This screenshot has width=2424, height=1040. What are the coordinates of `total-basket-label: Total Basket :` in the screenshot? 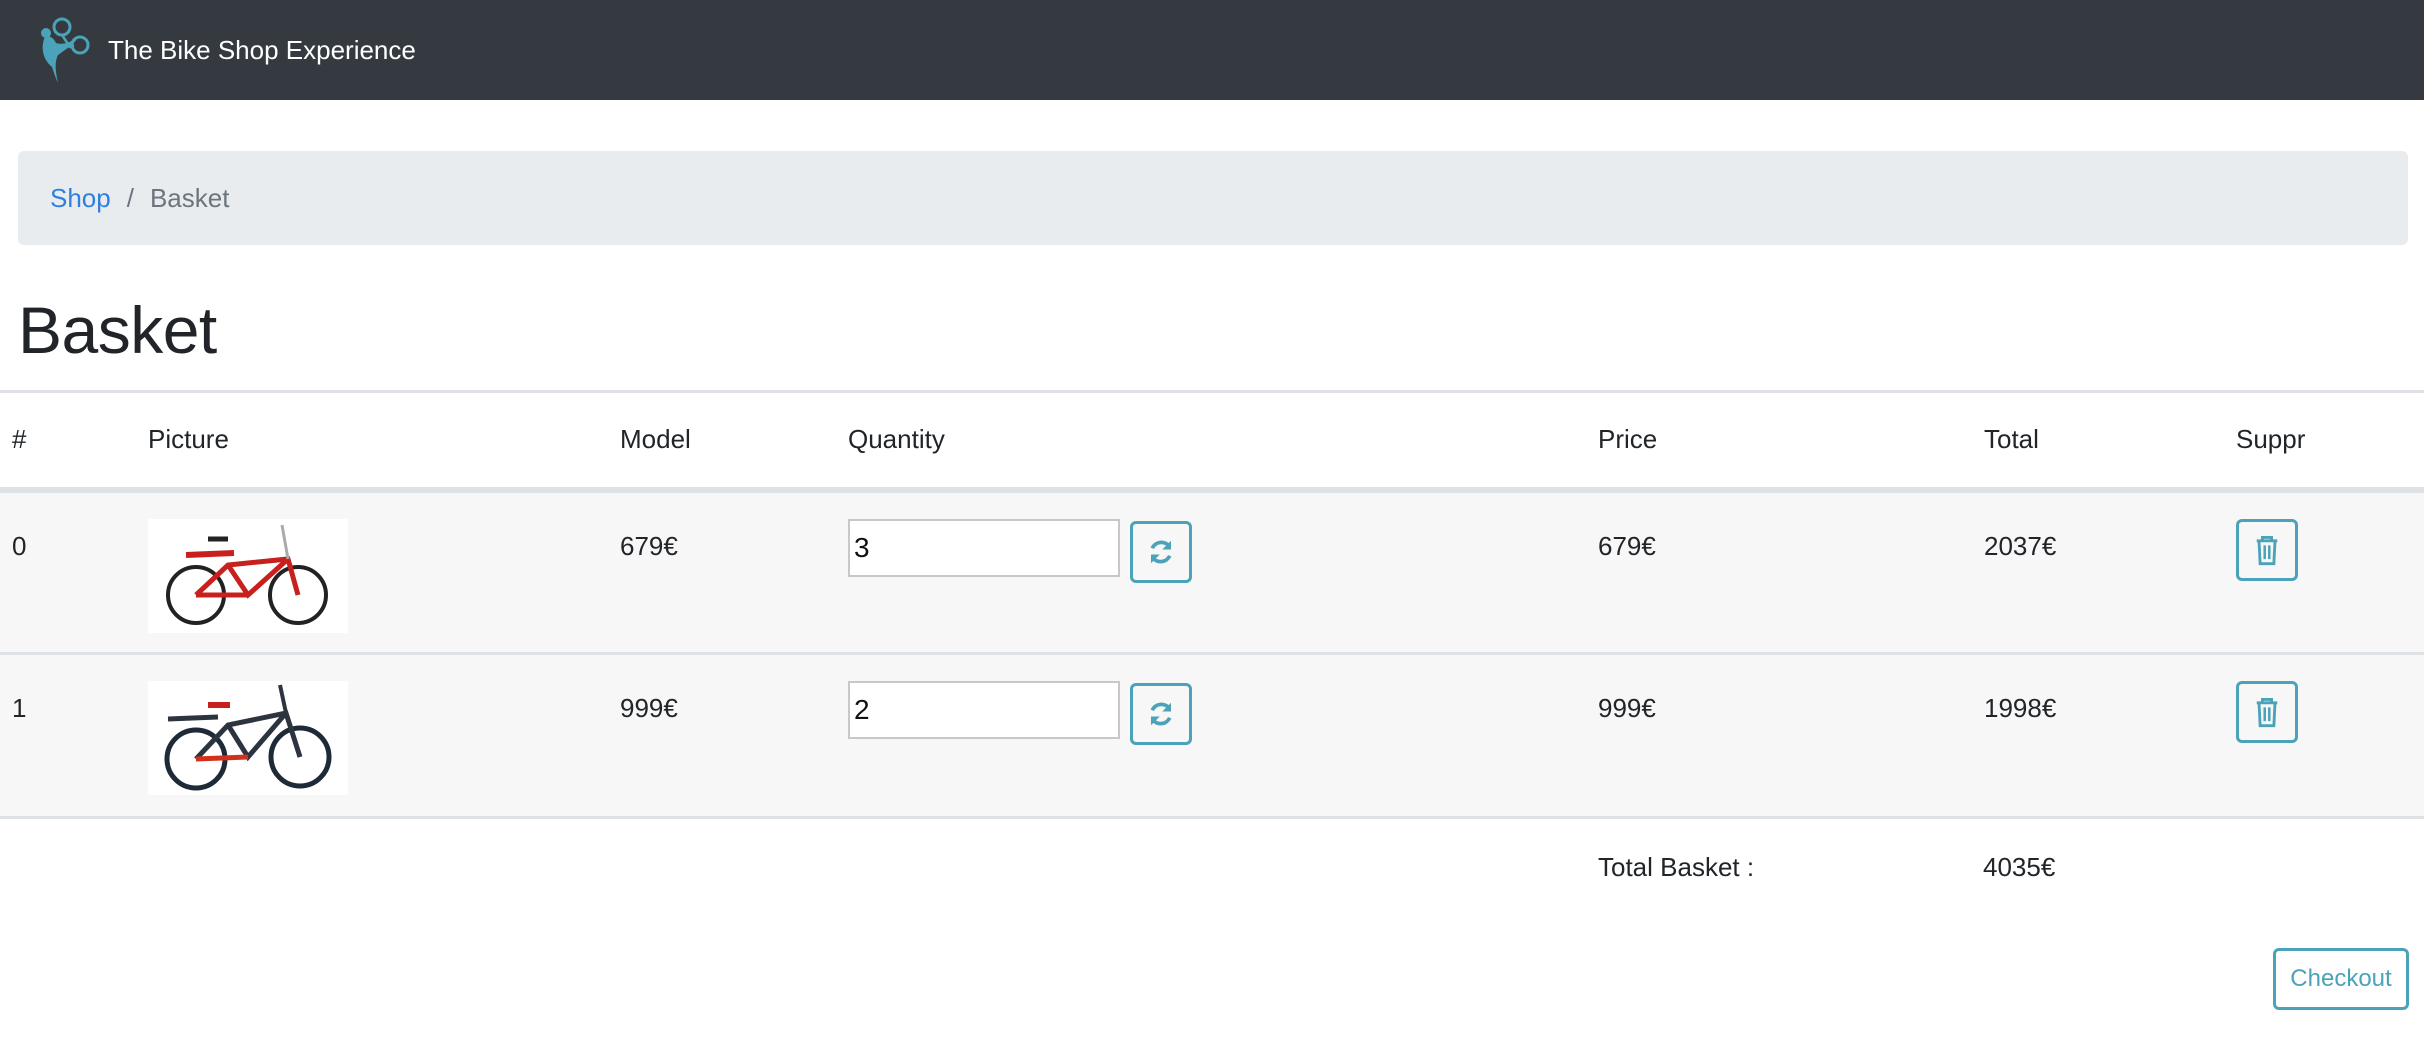 It's located at (1676, 867).